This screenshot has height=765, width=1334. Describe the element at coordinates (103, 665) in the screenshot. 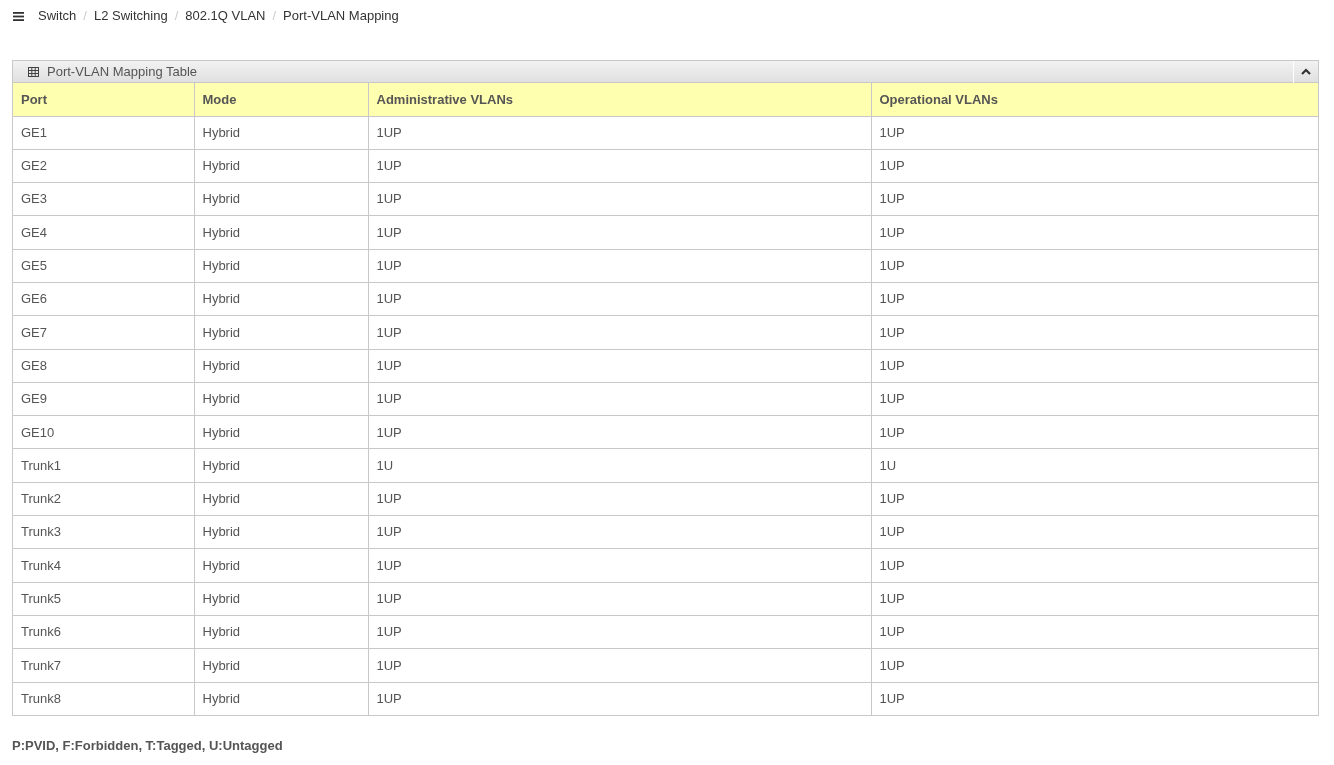

I see `table-cell: Trunk7` at that location.